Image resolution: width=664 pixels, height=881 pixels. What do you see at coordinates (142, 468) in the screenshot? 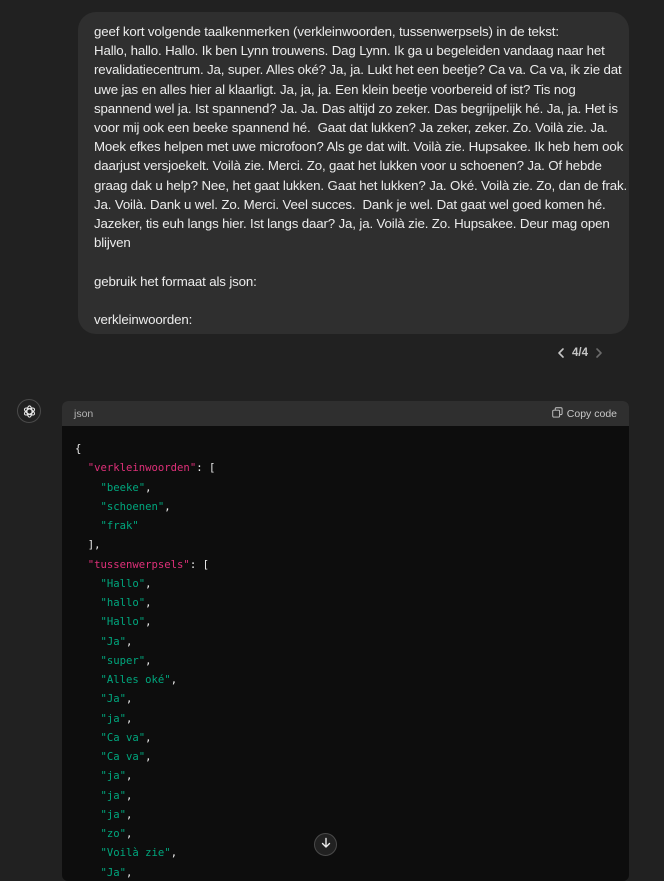
I see `json-key: "verkleinwoorden"` at bounding box center [142, 468].